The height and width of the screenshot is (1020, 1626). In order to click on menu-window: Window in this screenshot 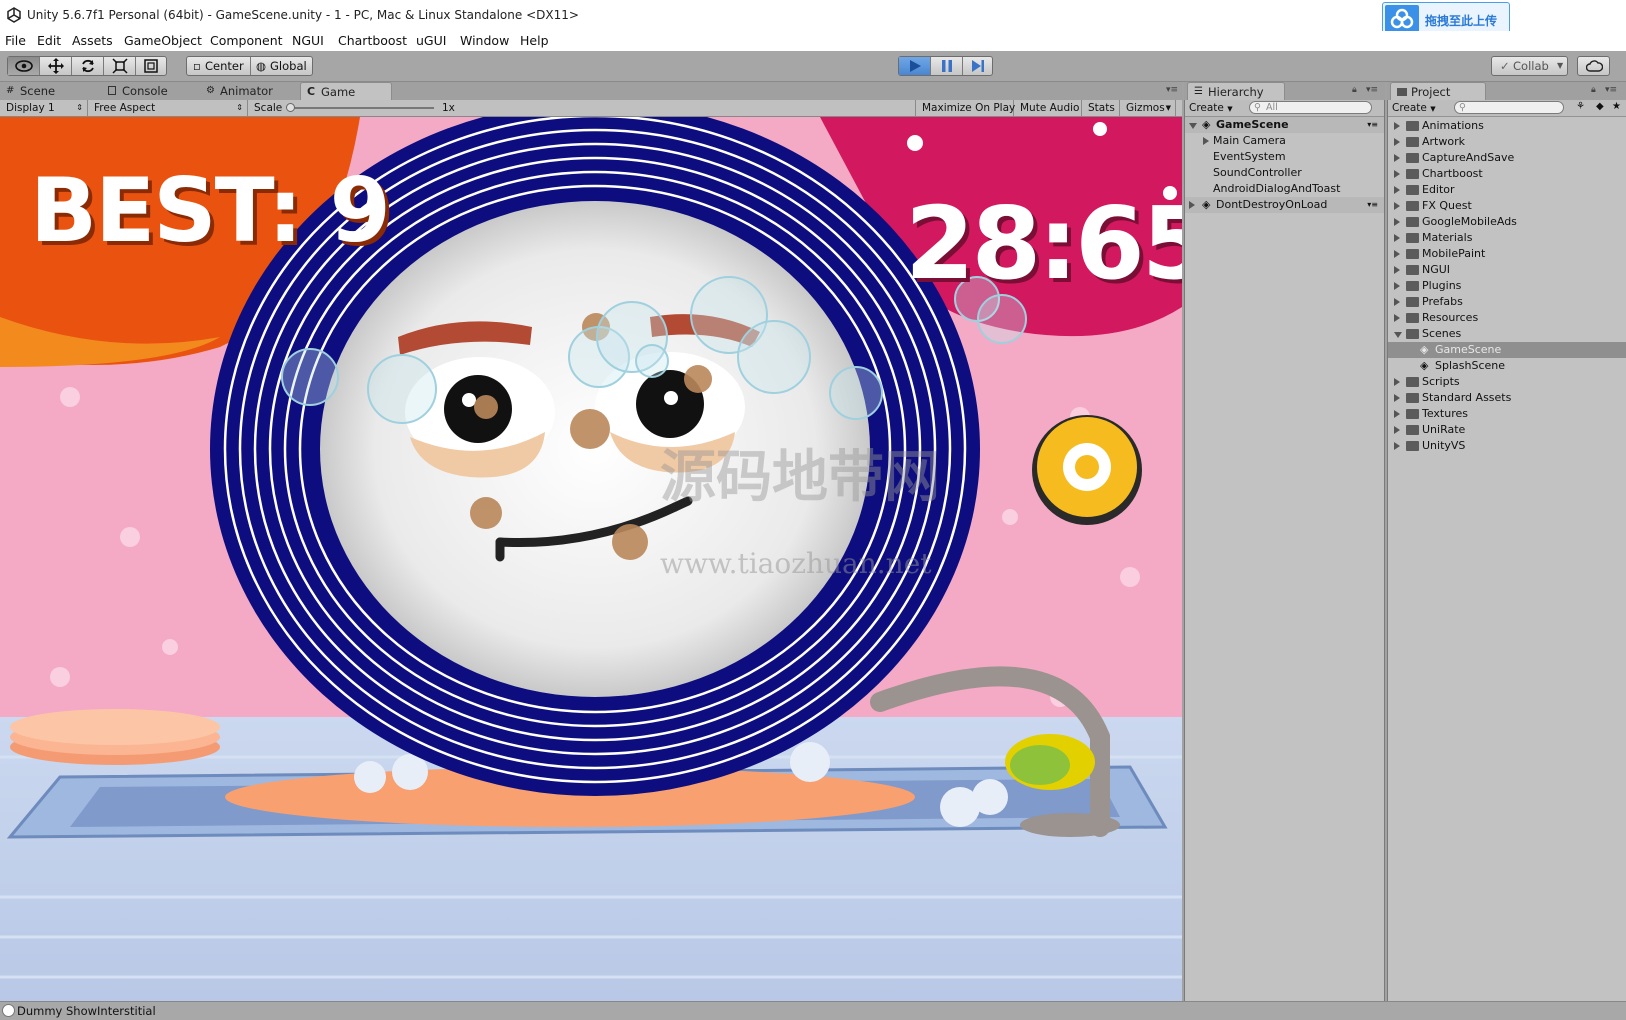, I will do `click(484, 40)`.